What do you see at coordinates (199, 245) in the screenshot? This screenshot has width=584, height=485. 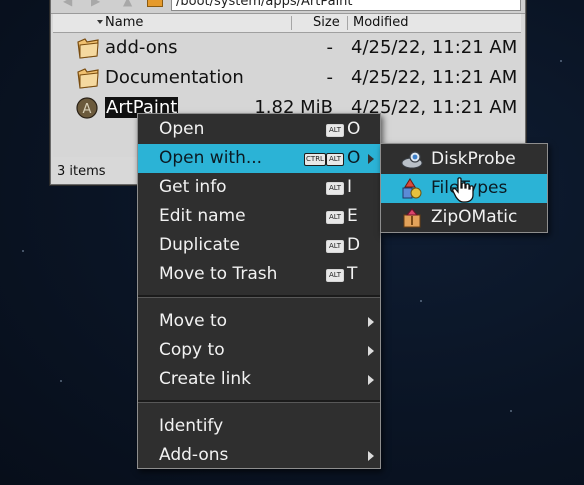 I see `menu-item-label: Duplicate` at bounding box center [199, 245].